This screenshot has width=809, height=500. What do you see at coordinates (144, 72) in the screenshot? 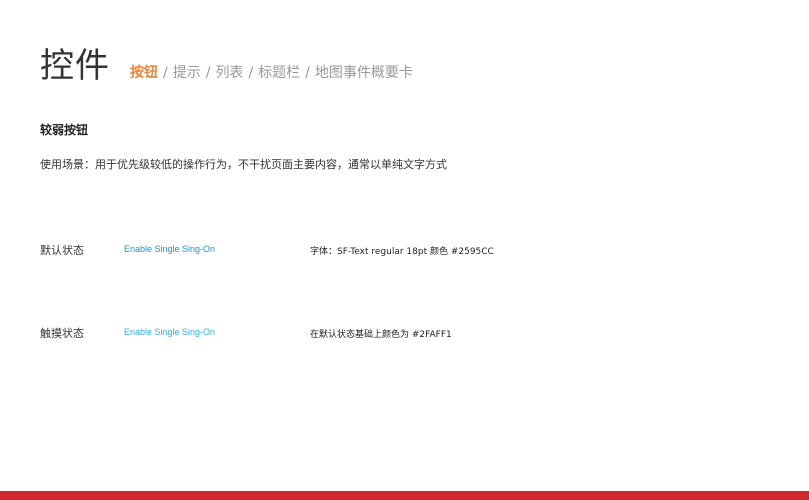
I see `breadcrumb-item-buttons: 按钮` at bounding box center [144, 72].